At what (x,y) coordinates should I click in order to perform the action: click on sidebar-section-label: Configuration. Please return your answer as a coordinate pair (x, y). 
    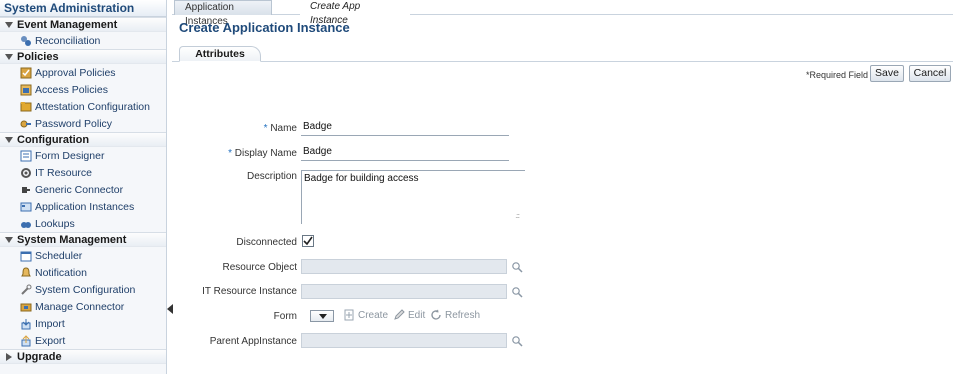
    Looking at the image, I should click on (53, 139).